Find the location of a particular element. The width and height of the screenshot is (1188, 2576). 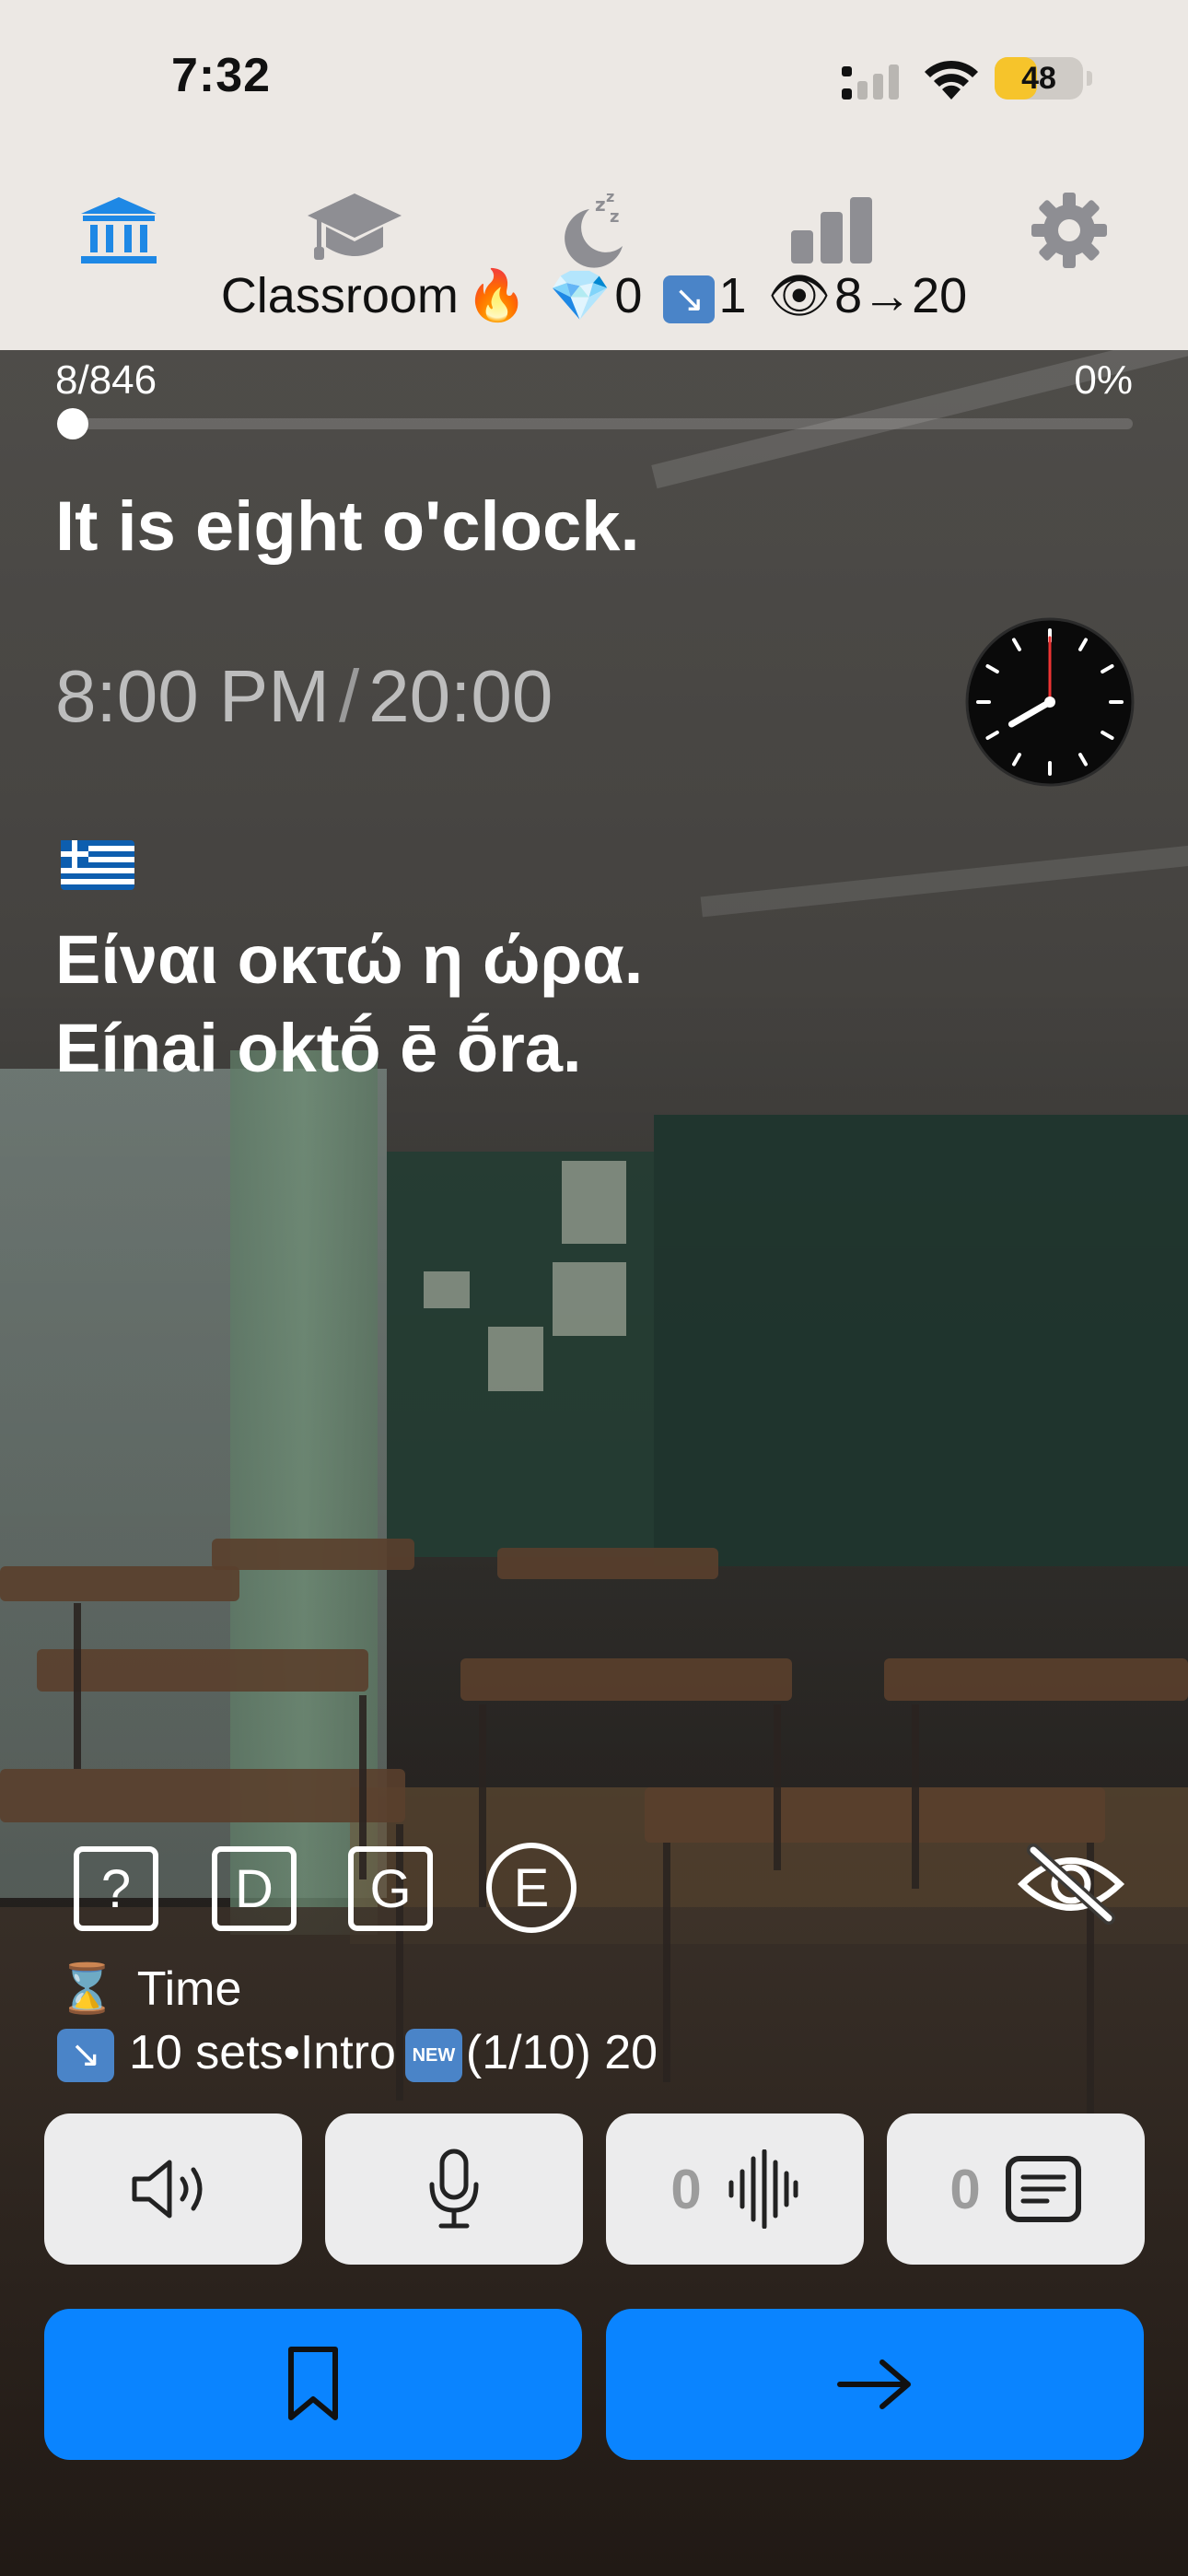

next-button is located at coordinates (875, 2384).